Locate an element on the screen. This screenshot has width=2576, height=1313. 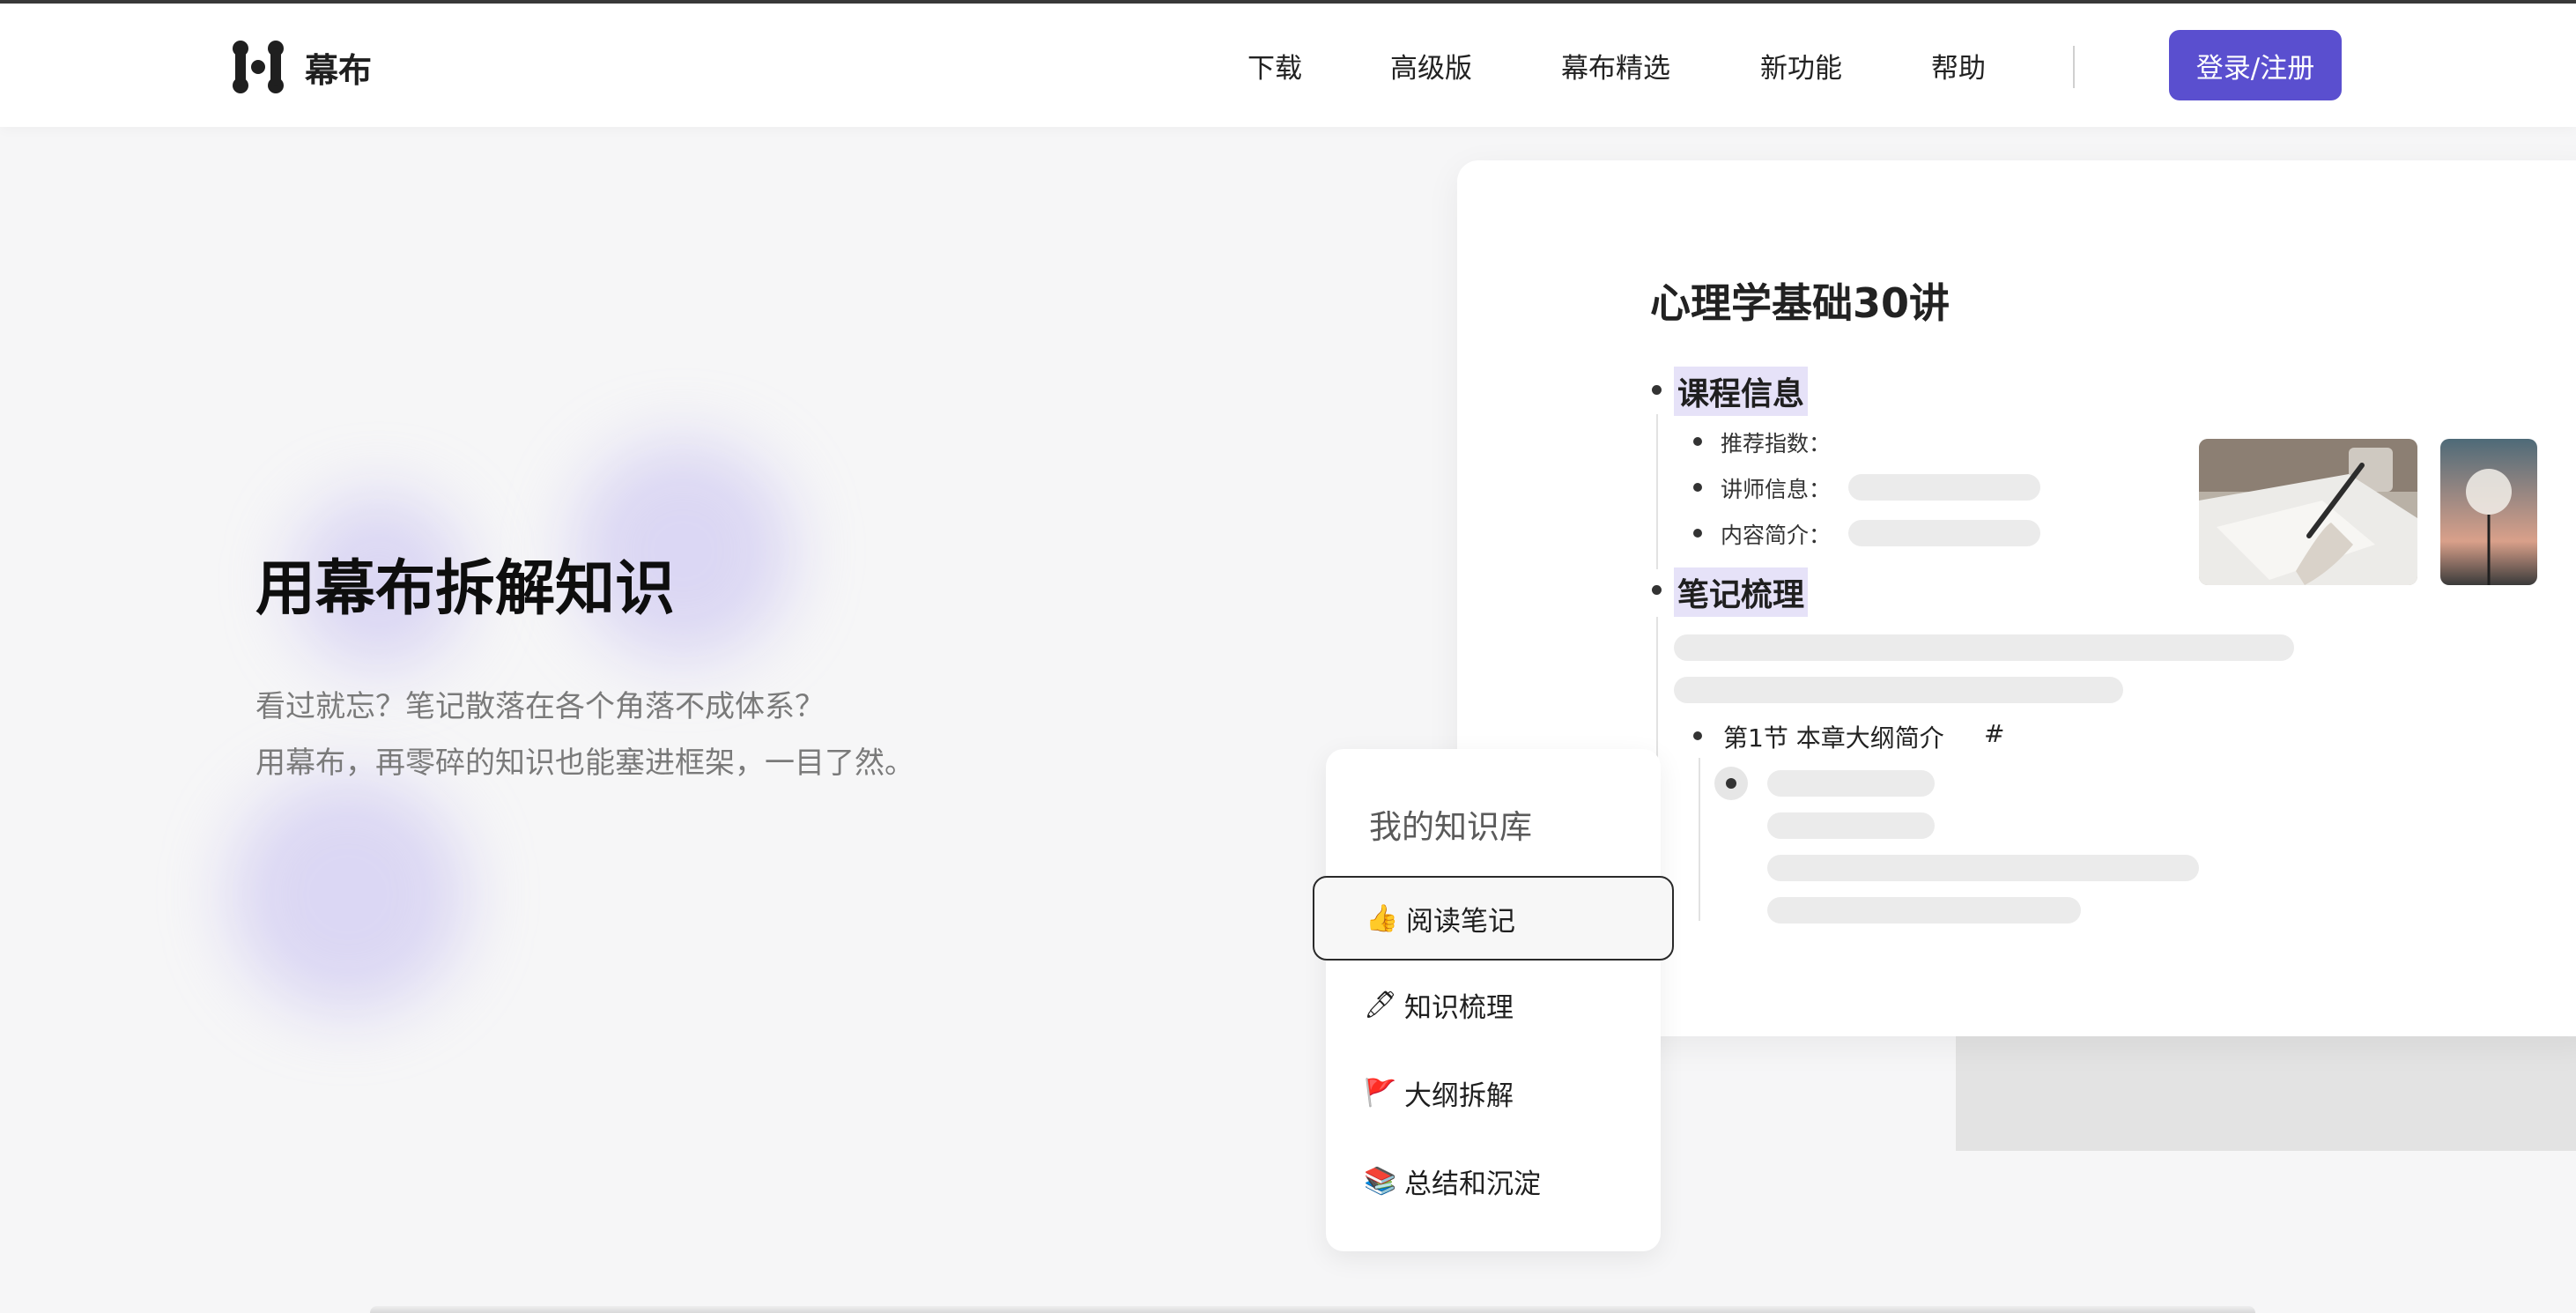
doc-heading-course-info: 课程信息 is located at coordinates (1742, 391).